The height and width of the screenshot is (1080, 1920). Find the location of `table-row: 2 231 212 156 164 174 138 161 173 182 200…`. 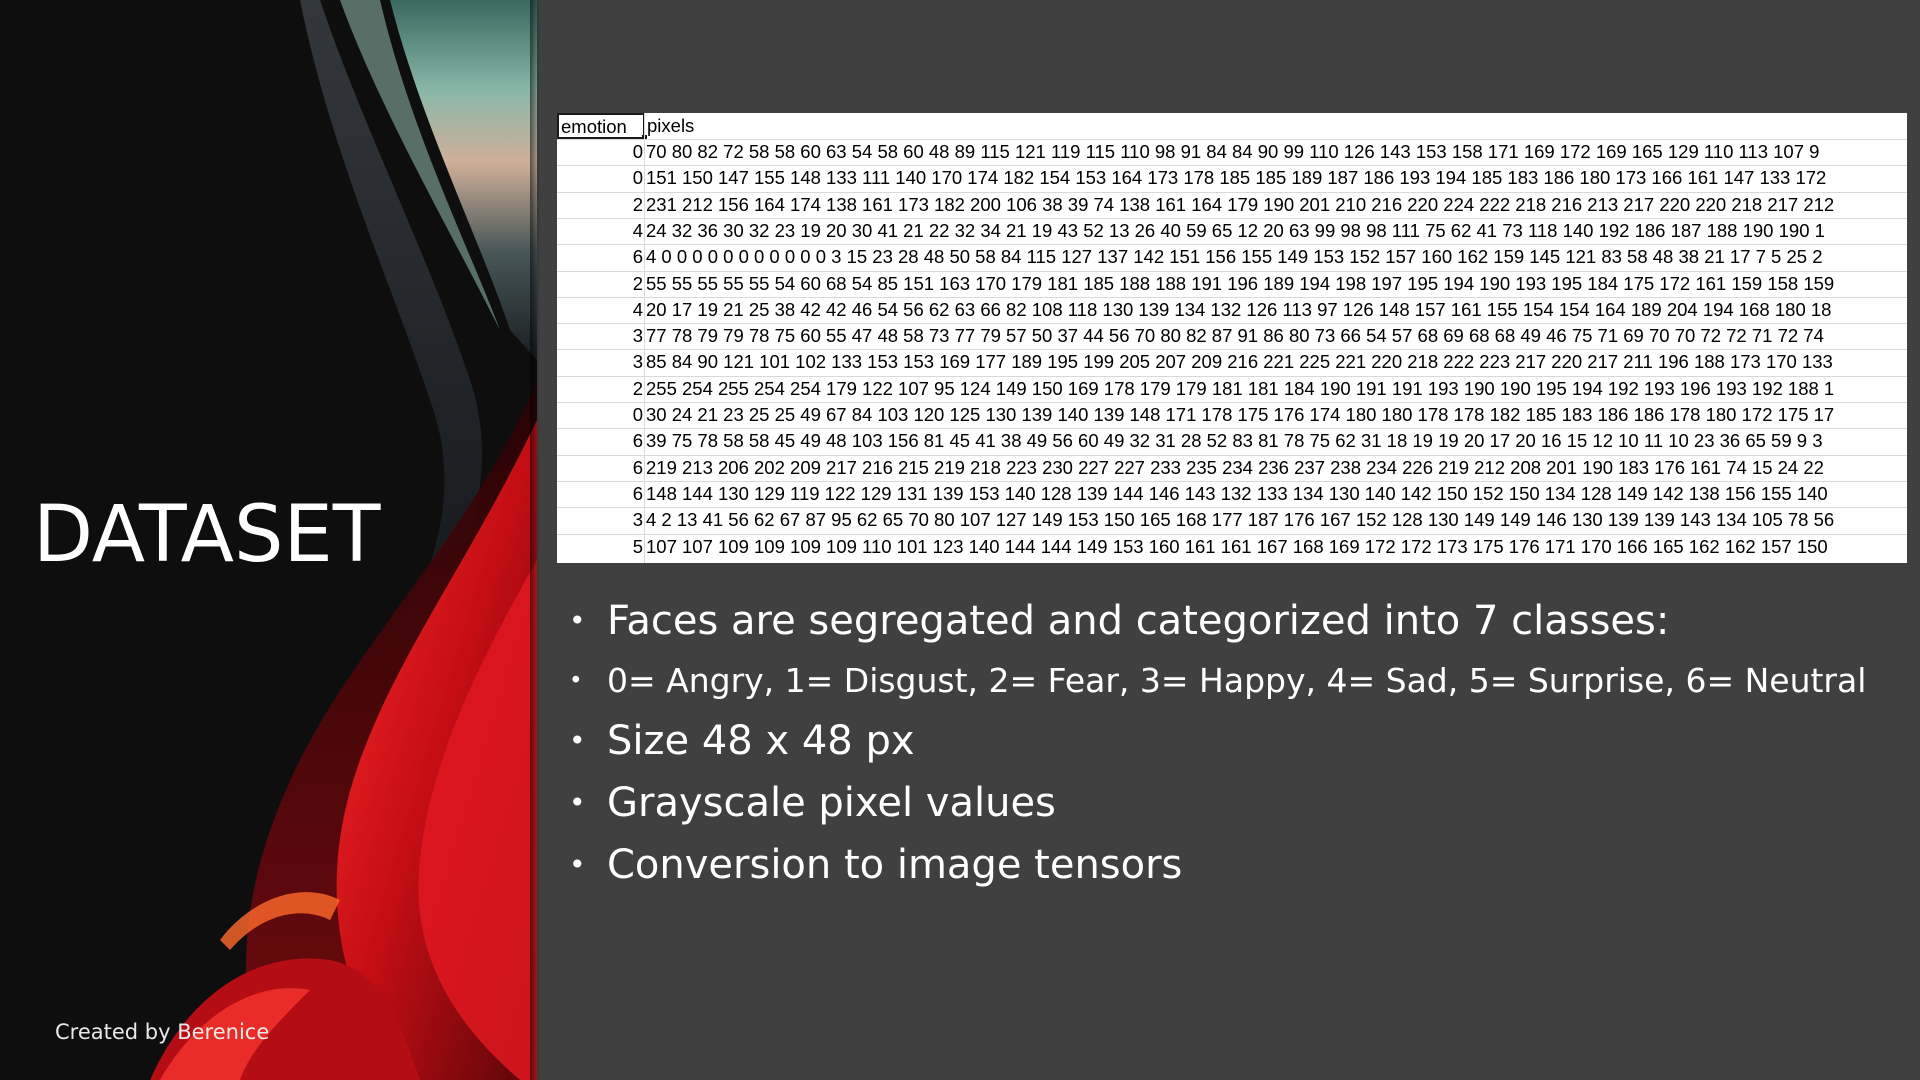

table-row: 2 231 212 156 164 174 138 161 173 182 200… is located at coordinates (1232, 205).